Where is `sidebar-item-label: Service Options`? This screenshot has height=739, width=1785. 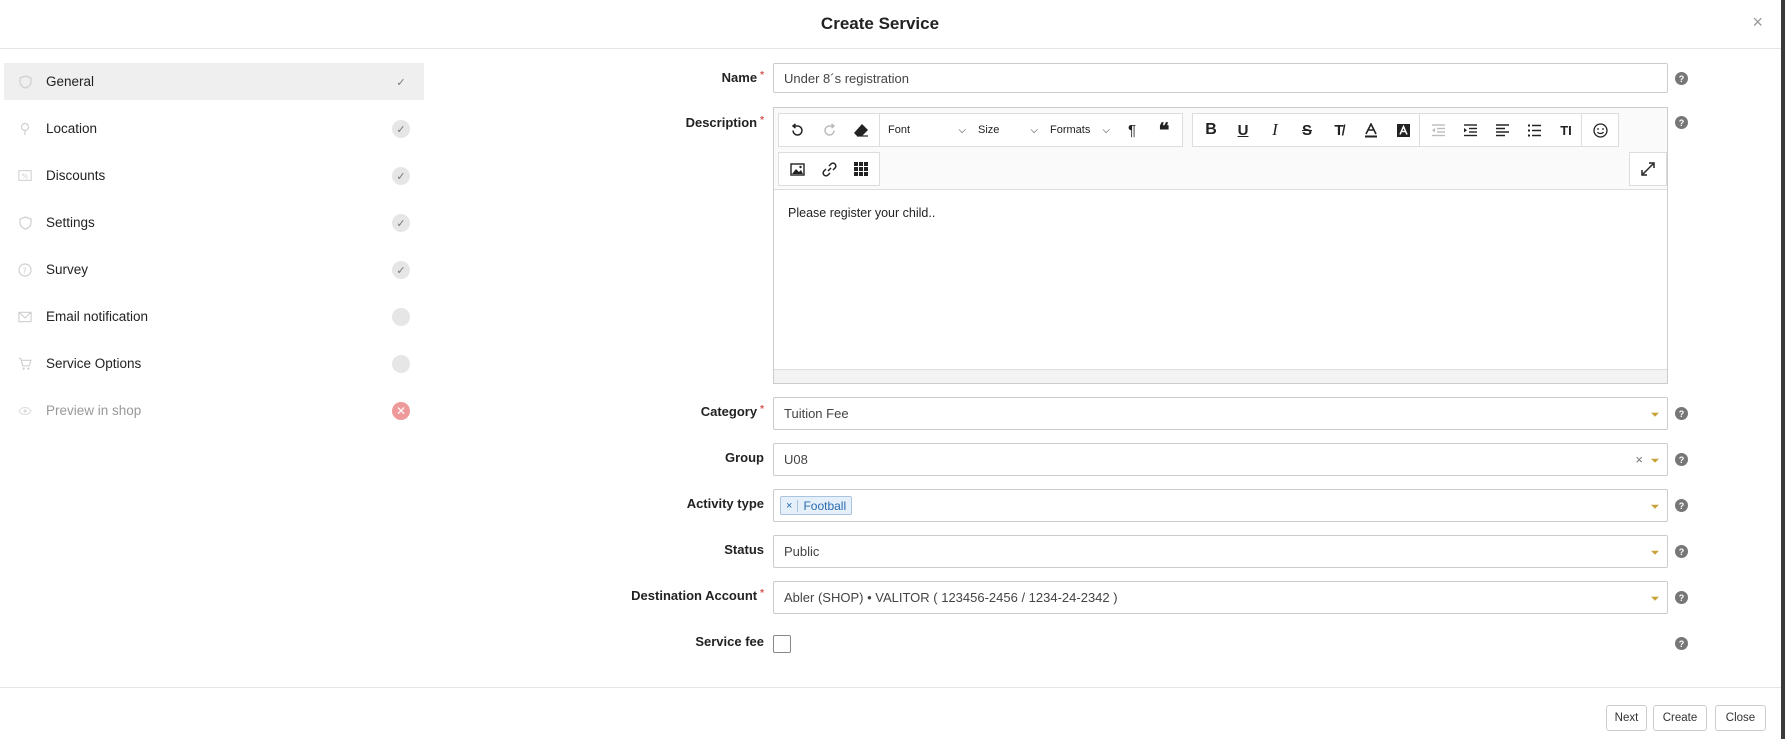
sidebar-item-label: Service Options is located at coordinates (94, 363).